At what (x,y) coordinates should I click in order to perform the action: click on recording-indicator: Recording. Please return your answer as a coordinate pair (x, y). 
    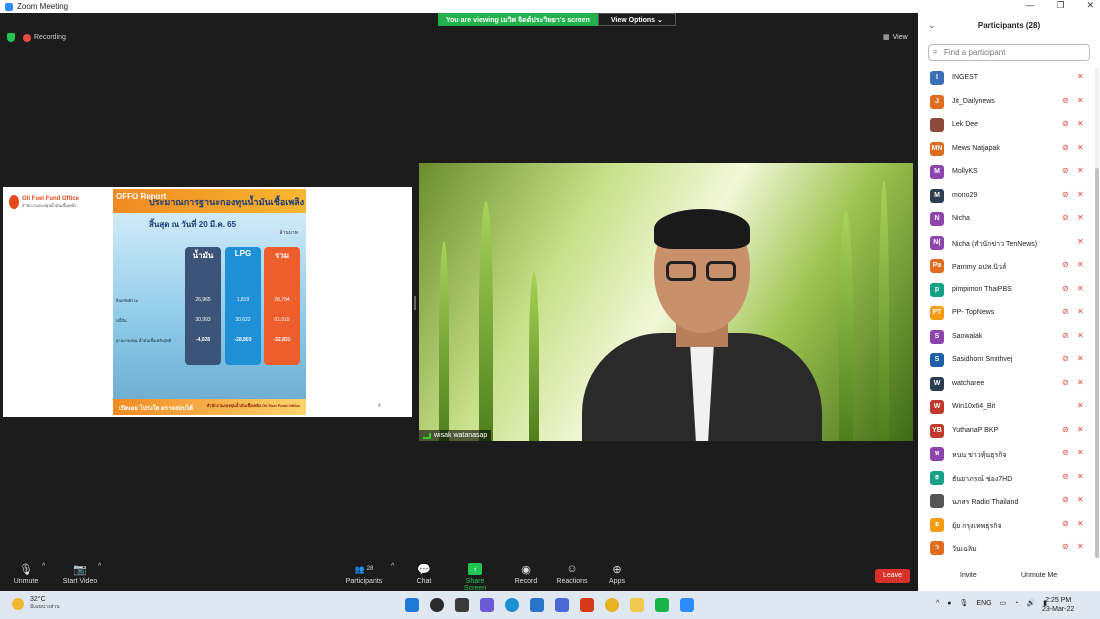
    Looking at the image, I should click on (36, 37).